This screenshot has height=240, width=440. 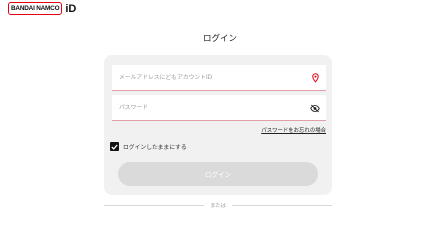 I want to click on remember-me: ログインしたままにする, so click(x=148, y=146).